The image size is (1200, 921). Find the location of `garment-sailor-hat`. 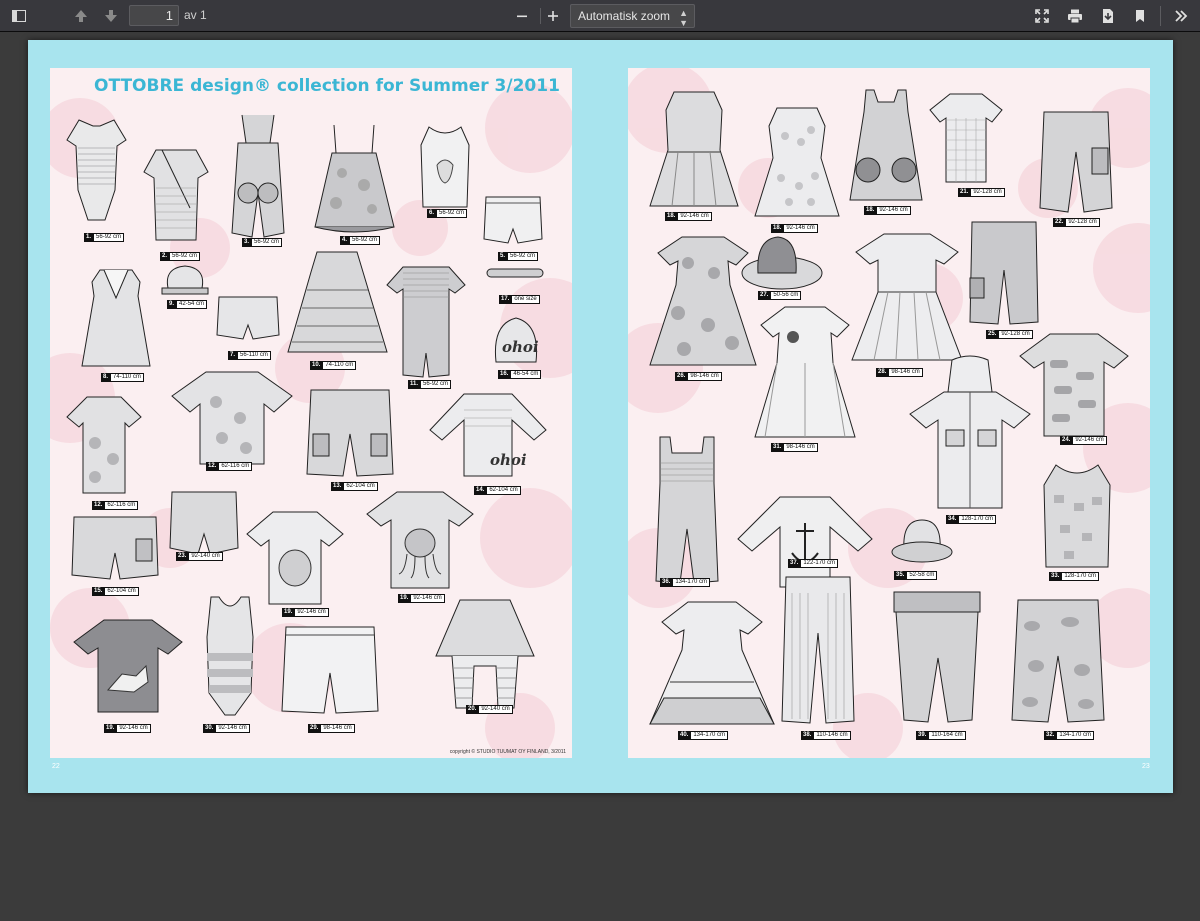

garment-sailor-hat is located at coordinates (185, 280).